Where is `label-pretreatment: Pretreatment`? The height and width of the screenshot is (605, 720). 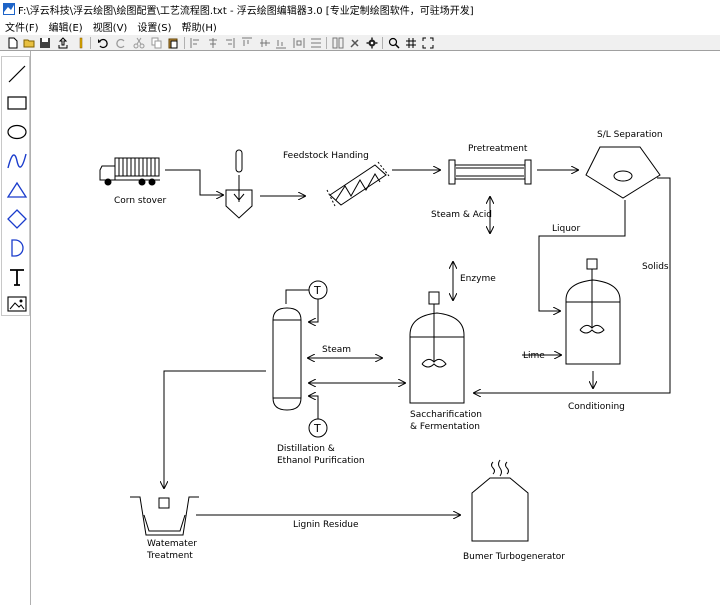 label-pretreatment: Pretreatment is located at coordinates (498, 149).